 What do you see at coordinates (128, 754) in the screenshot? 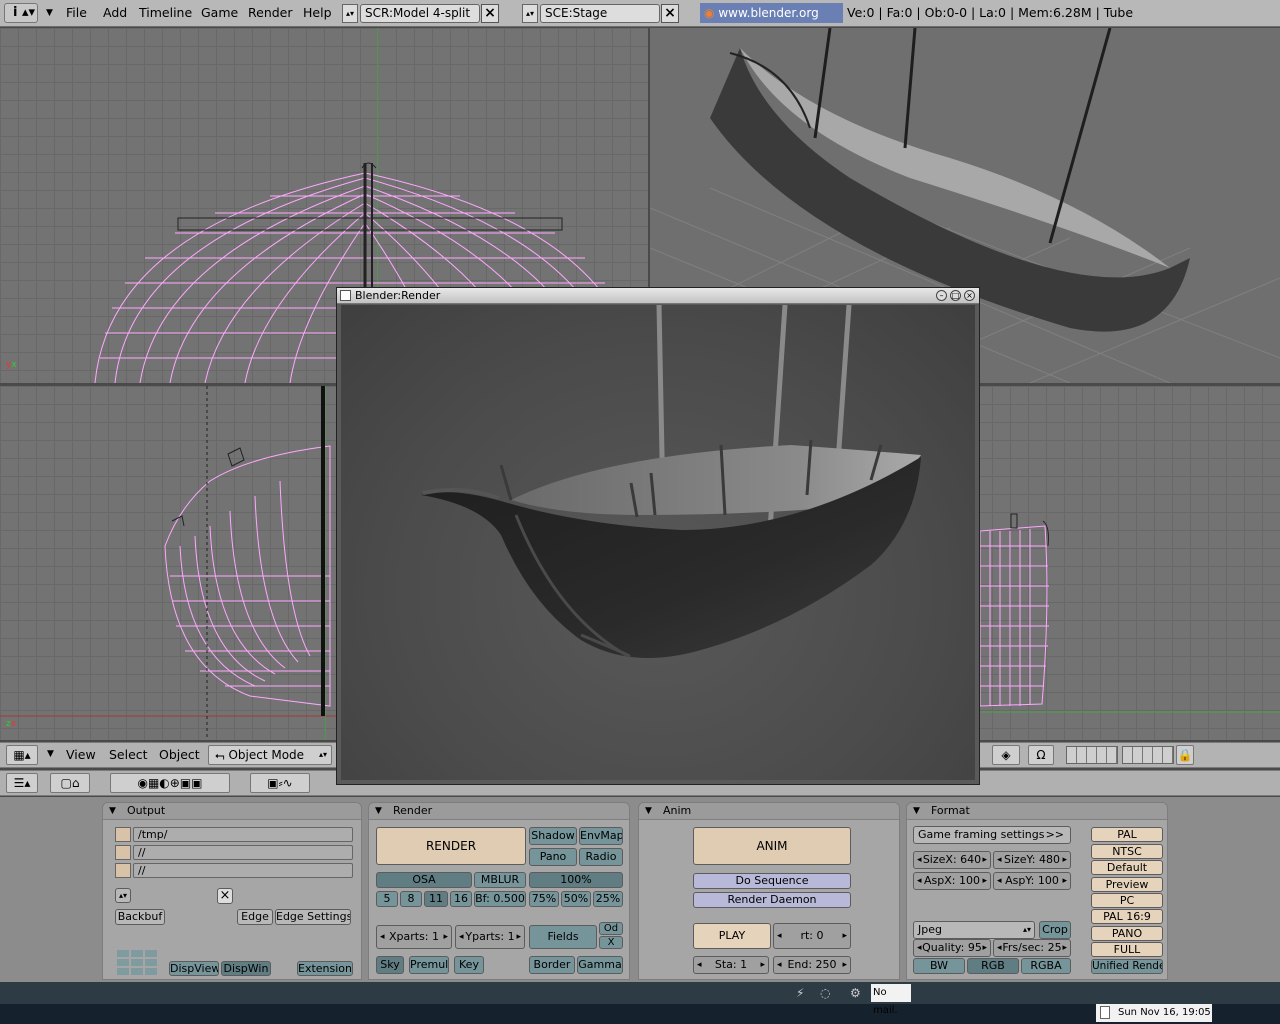
I see `menu-select: Select` at bounding box center [128, 754].